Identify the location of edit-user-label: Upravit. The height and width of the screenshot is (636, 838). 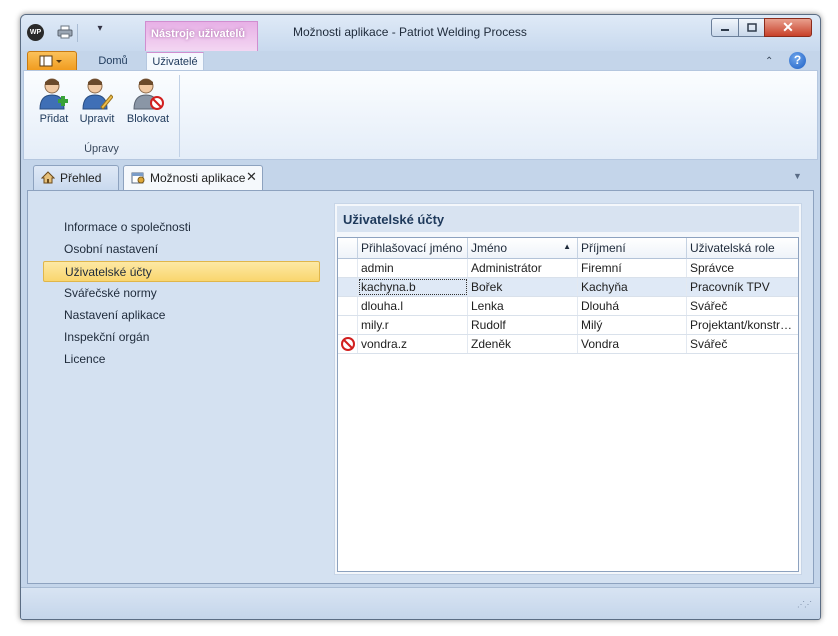
(97, 119).